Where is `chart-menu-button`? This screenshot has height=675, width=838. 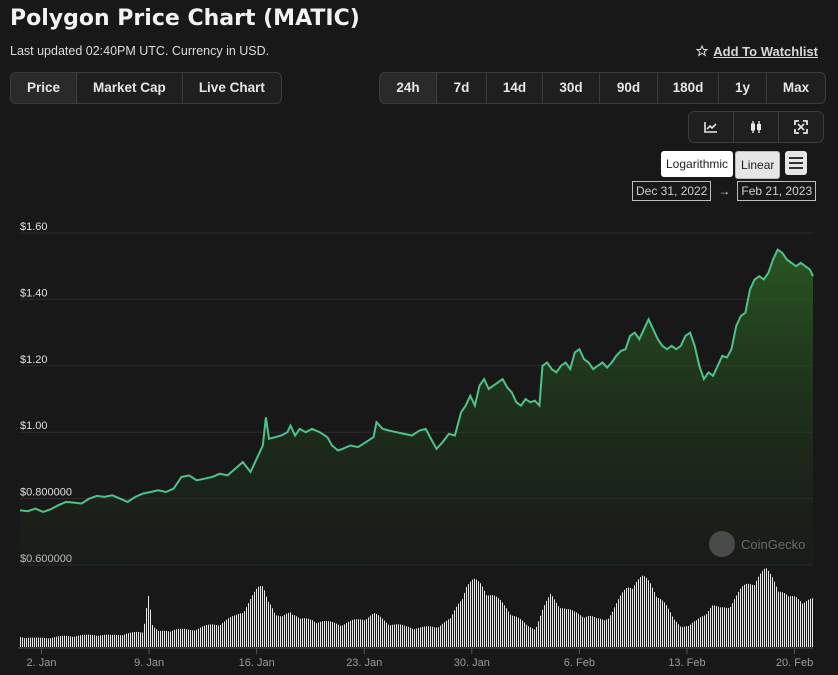 chart-menu-button is located at coordinates (796, 163).